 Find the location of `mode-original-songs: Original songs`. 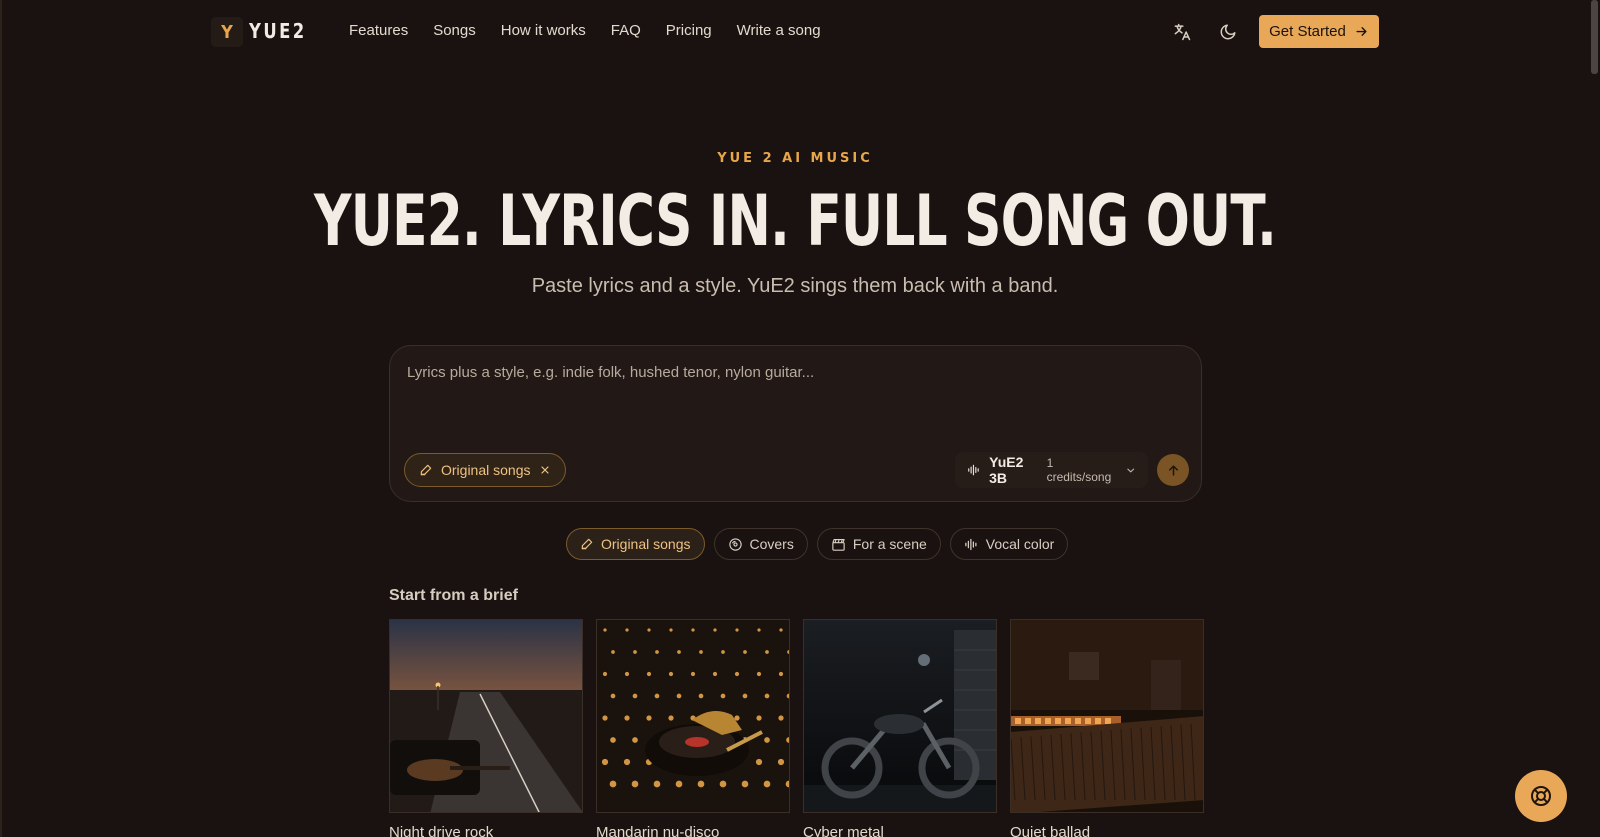

mode-original-songs: Original songs is located at coordinates (635, 544).